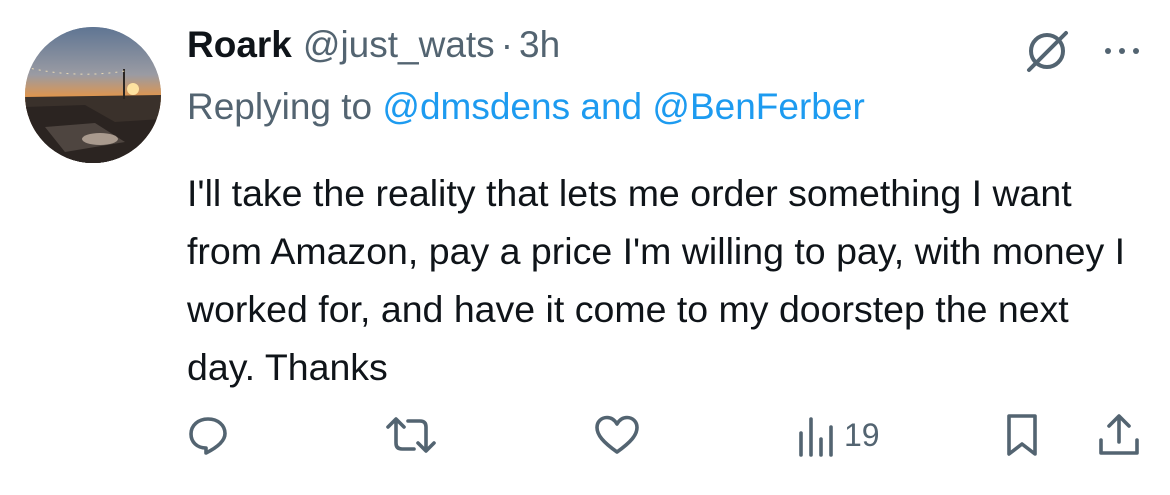 The height and width of the screenshot is (495, 1170). I want to click on retweet-icon, so click(411, 435).